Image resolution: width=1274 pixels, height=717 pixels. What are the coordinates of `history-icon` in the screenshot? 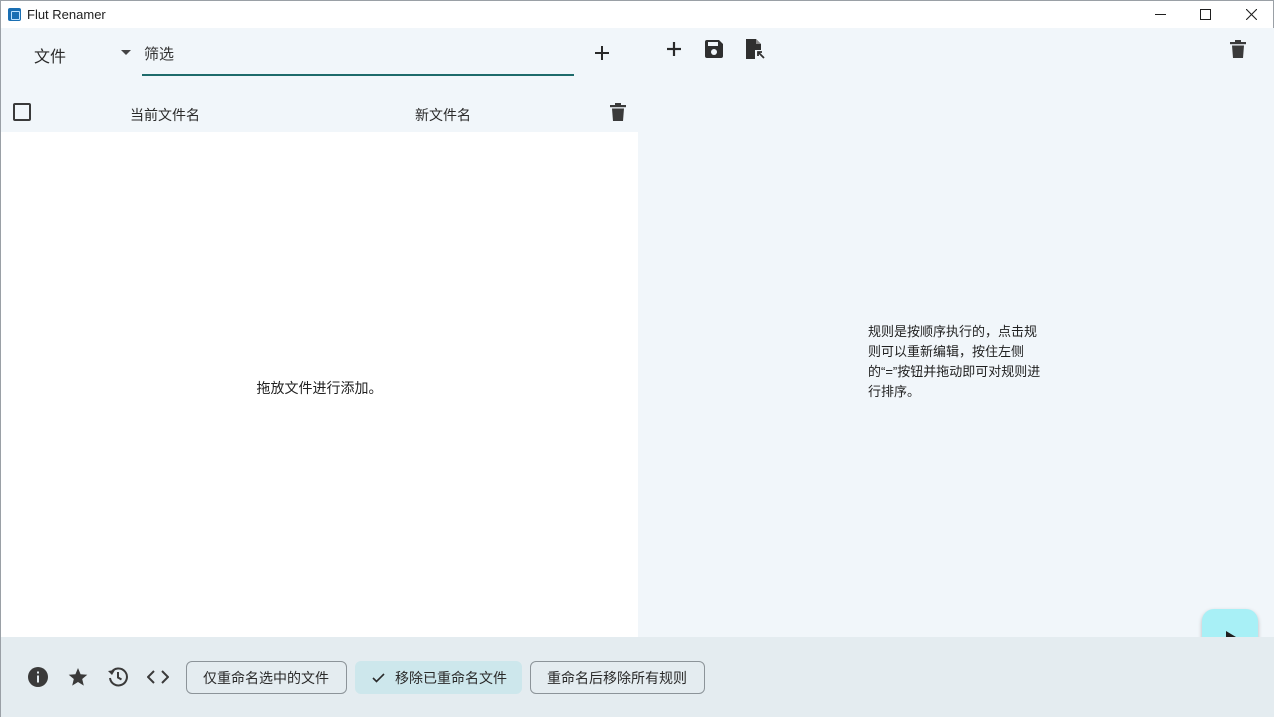 It's located at (118, 677).